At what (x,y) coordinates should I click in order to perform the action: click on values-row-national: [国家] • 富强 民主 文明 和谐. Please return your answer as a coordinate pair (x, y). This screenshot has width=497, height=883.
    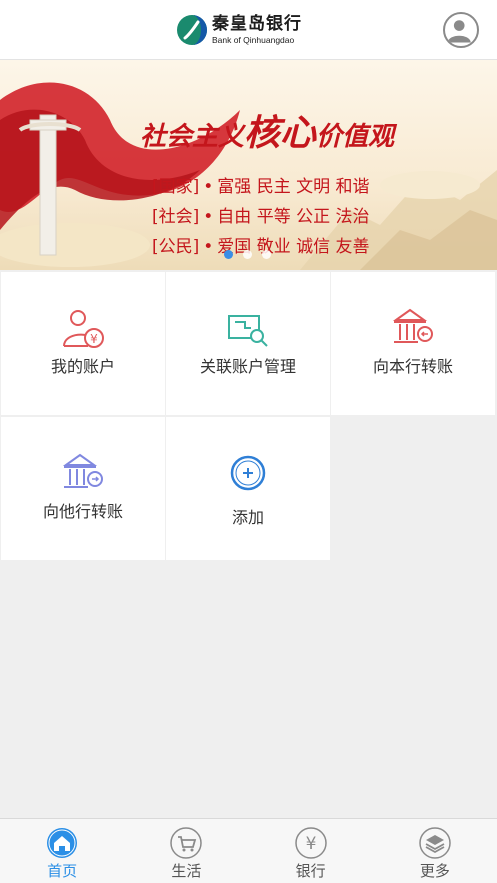
    Looking at the image, I should click on (261, 184).